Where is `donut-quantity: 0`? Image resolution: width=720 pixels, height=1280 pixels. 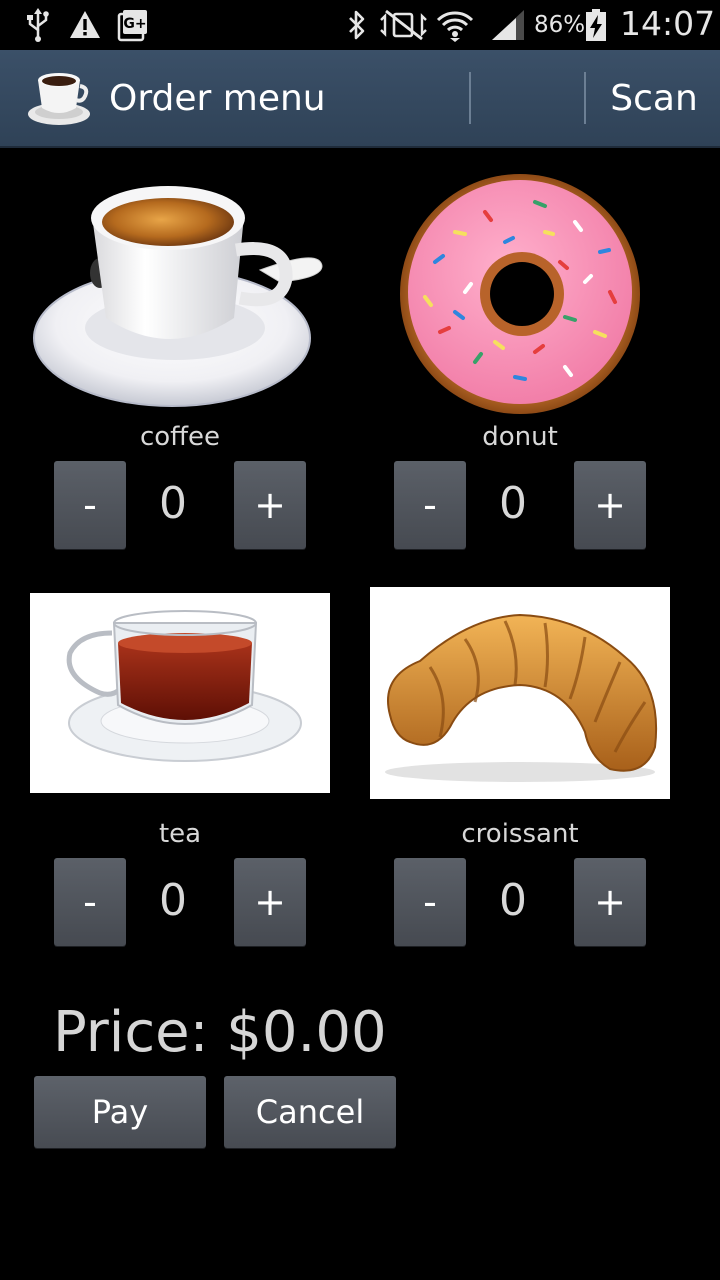
donut-quantity: 0 is located at coordinates (513, 503).